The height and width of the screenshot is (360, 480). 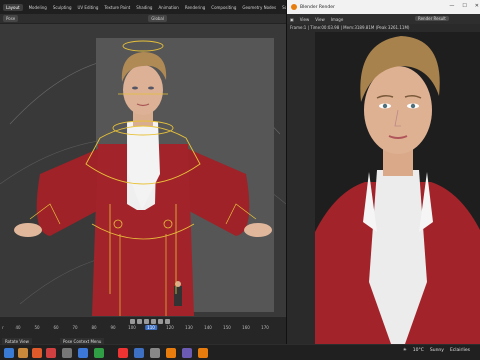 What do you see at coordinates (113, 327) in the screenshot?
I see `tick-label: 90` at bounding box center [113, 327].